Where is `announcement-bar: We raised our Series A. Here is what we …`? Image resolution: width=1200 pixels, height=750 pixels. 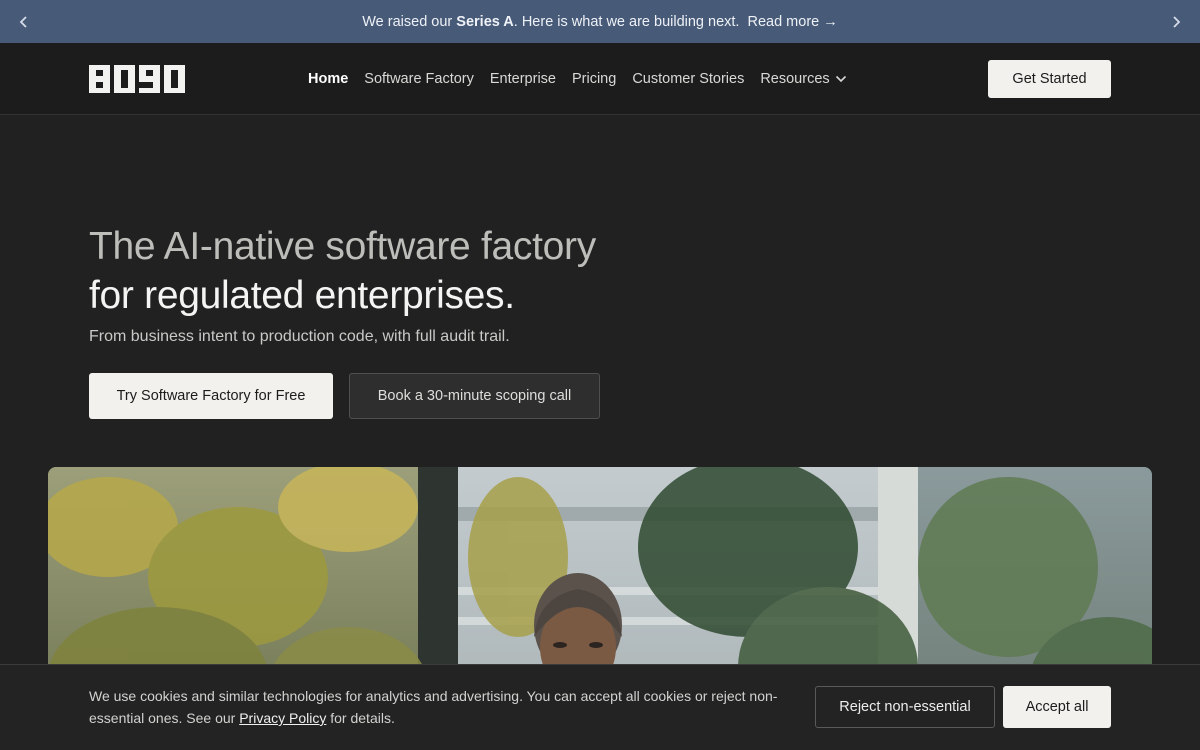 announcement-bar: We raised our Series A. Here is what we … is located at coordinates (600, 21).